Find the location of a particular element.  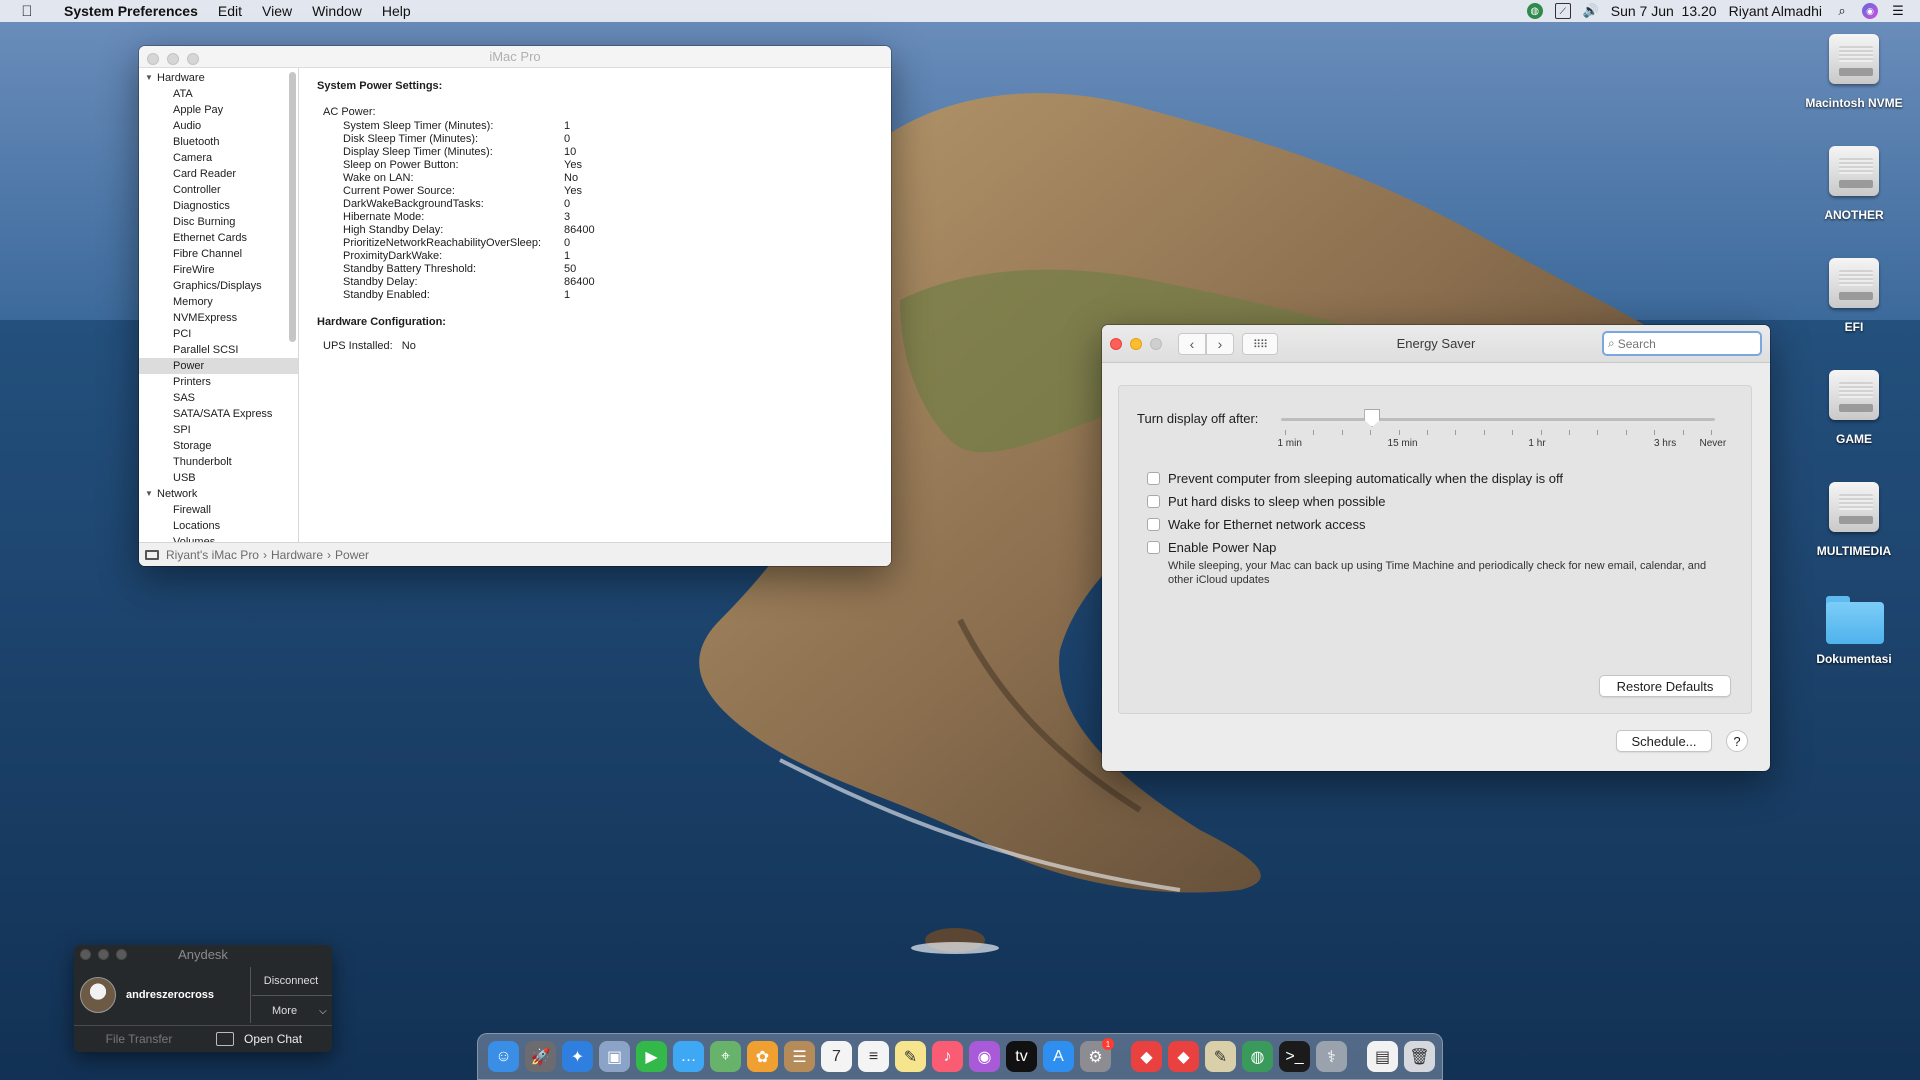

tree-item-camera: Camera is located at coordinates (218, 158).